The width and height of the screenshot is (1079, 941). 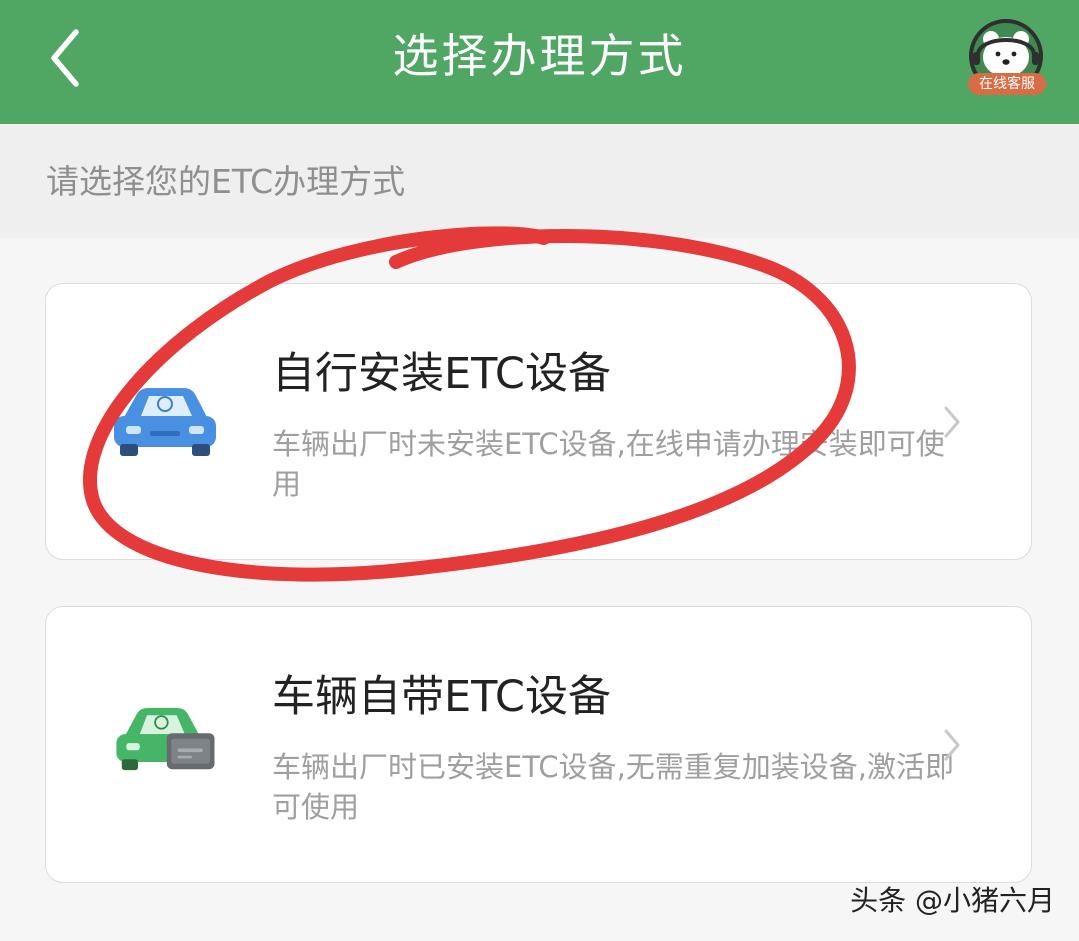 What do you see at coordinates (613, 787) in the screenshot?
I see `option-description: 车辆出厂时已安装ETC设备,无需重复加装设备,激活即可使用` at bounding box center [613, 787].